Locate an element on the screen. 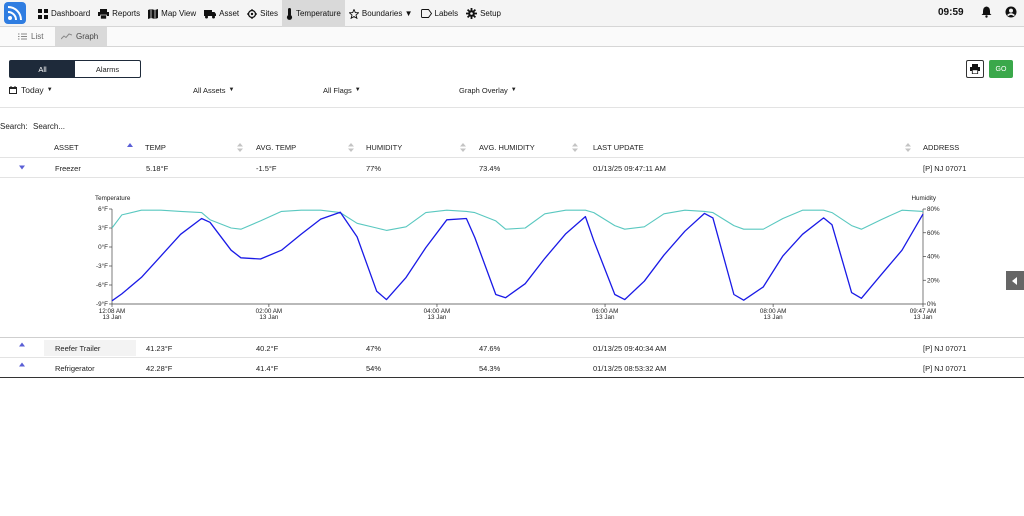 This screenshot has width=1024, height=516. segment-alarms: Alarms is located at coordinates (107, 69).